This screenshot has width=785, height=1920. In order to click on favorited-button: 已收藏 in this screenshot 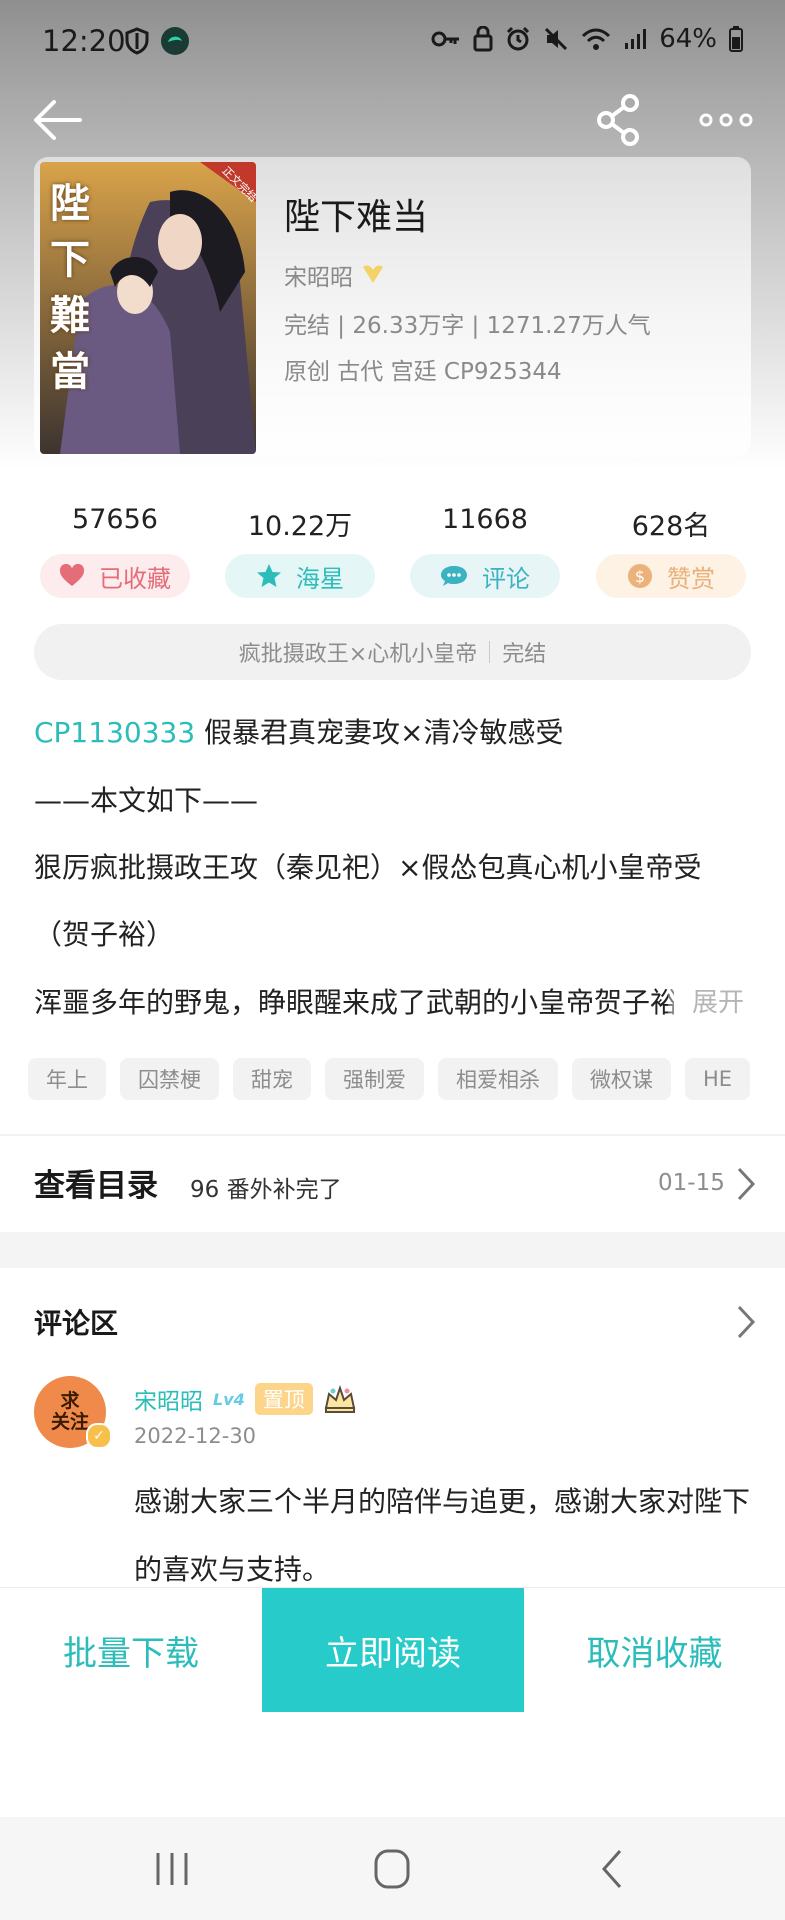, I will do `click(115, 576)`.